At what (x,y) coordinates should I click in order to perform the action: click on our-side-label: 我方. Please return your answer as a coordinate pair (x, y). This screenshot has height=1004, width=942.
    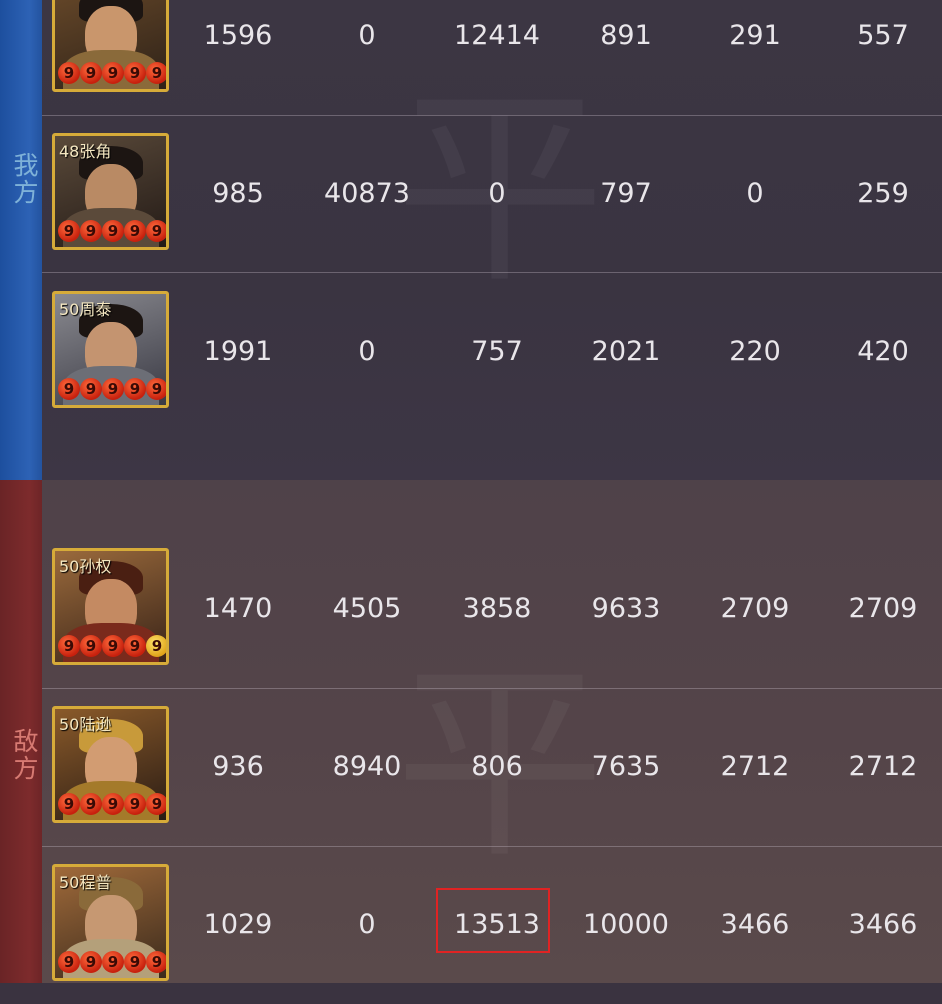
    Looking at the image, I should click on (24, 179).